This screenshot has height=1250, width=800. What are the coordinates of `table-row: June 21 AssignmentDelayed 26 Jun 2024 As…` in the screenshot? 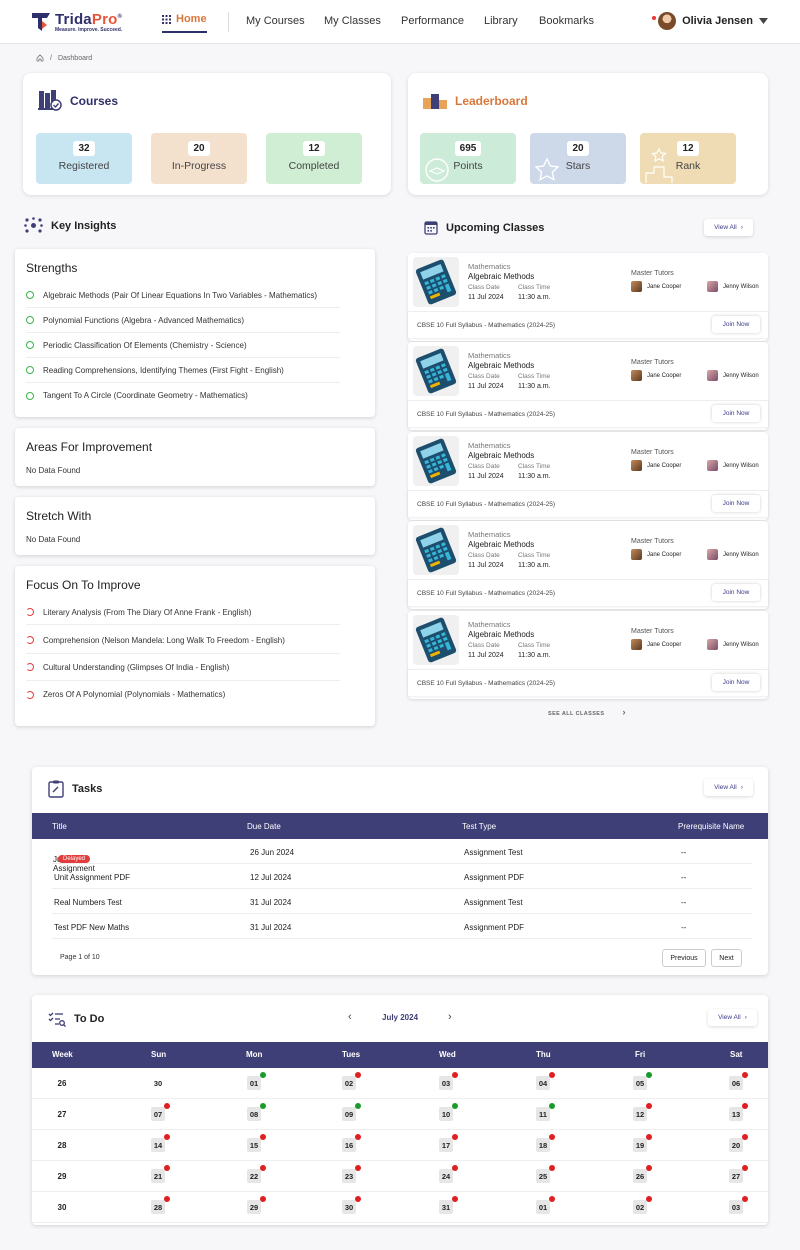 It's located at (402, 856).